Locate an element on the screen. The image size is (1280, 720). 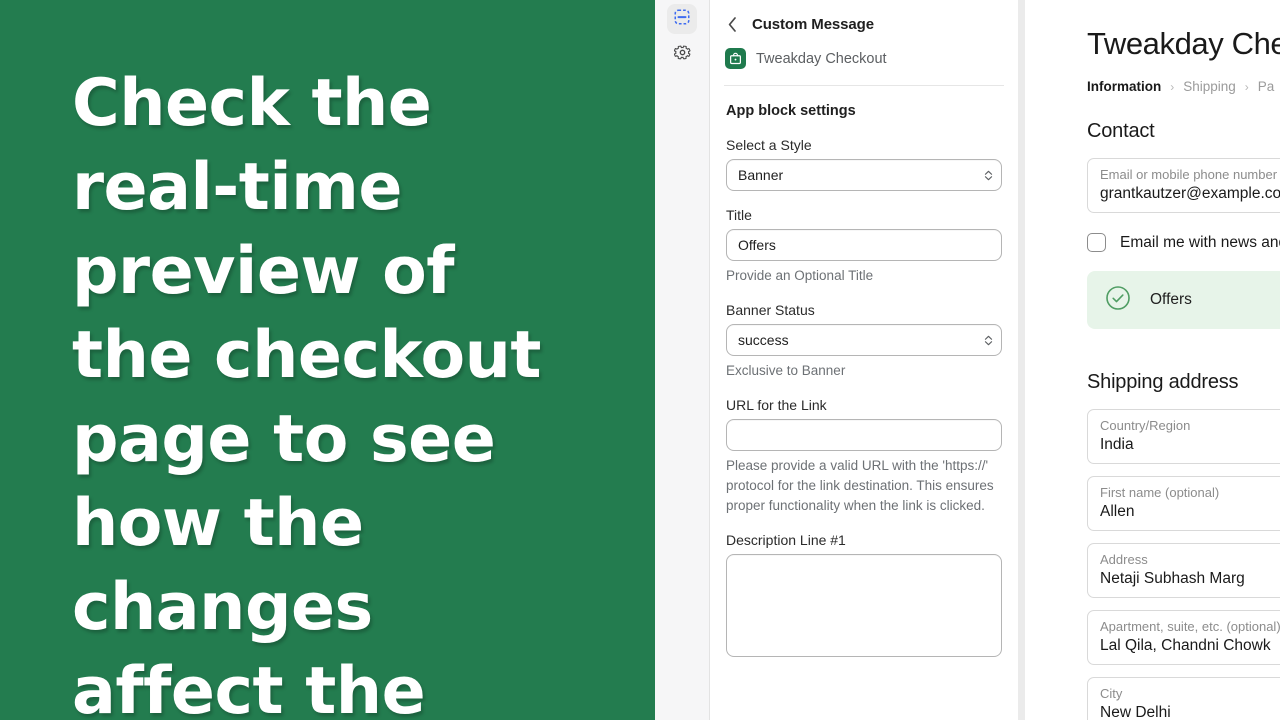
offers-success-banner: Offers is located at coordinates (1183, 300).